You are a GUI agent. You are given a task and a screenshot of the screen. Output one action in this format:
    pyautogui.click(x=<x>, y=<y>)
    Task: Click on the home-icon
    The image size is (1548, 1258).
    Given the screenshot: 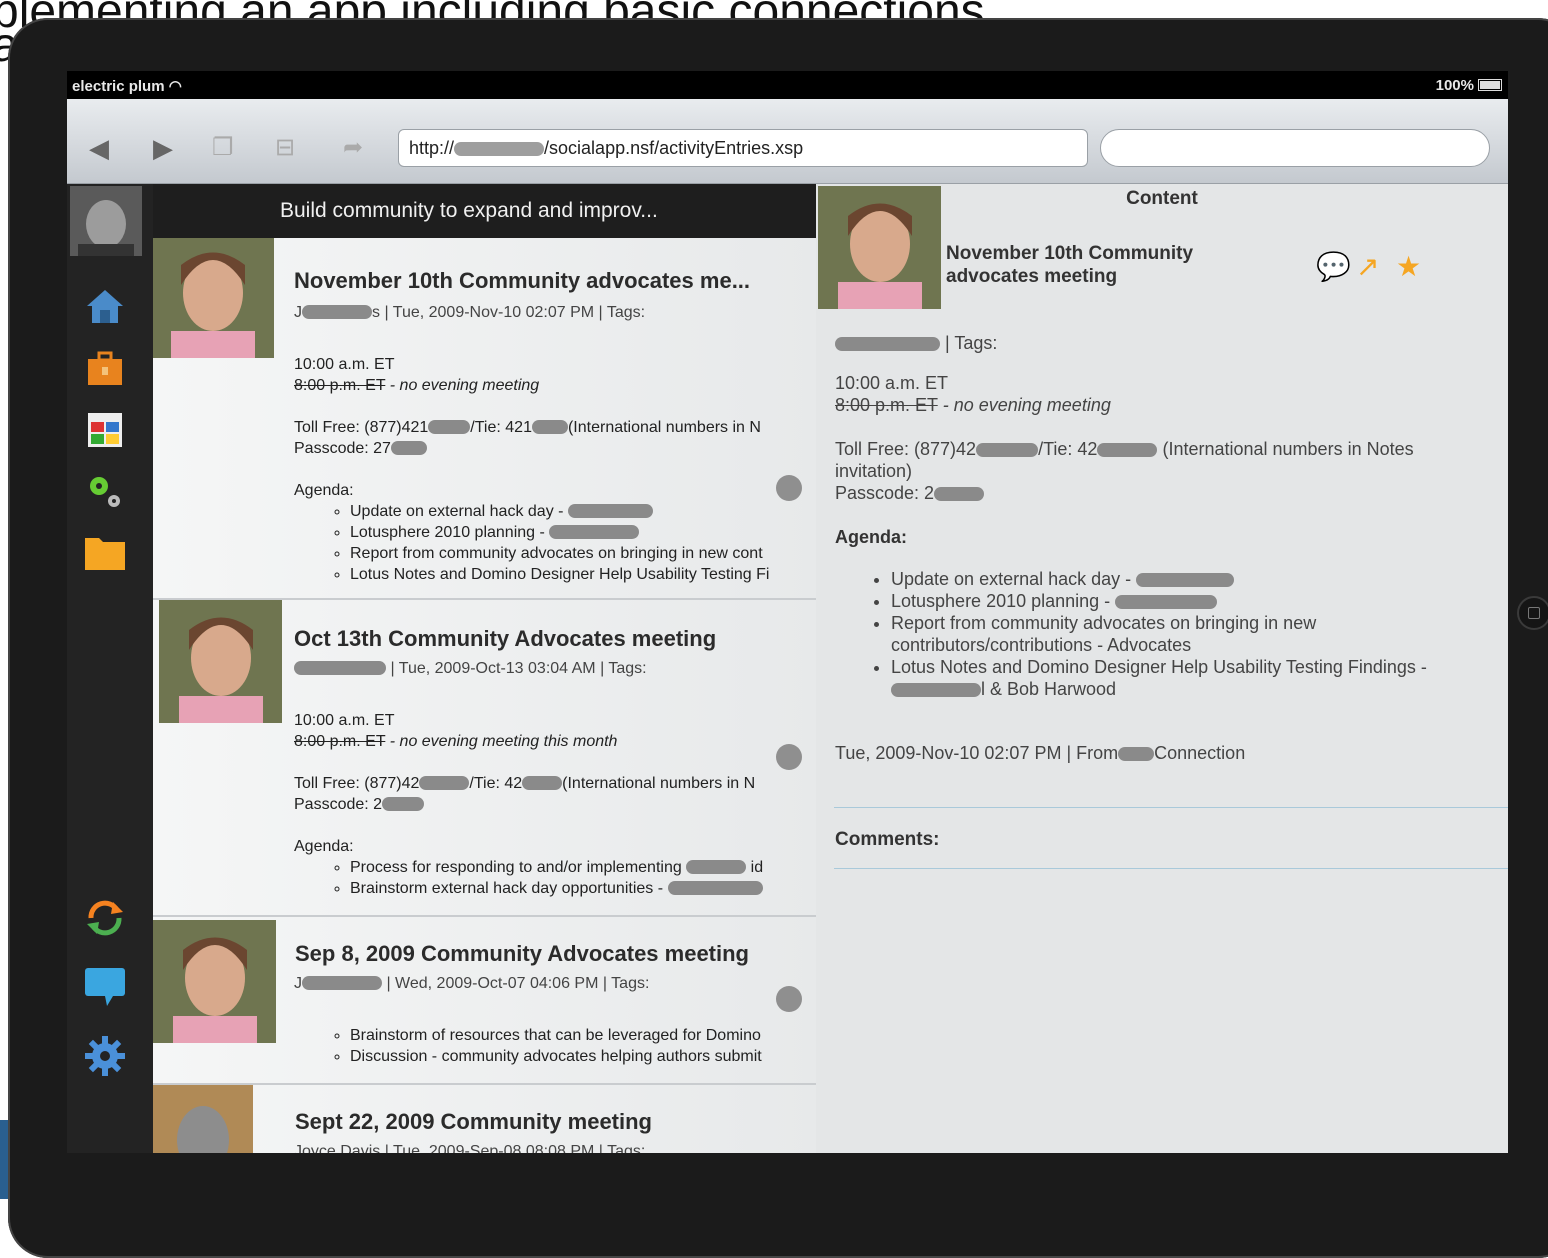 What is the action you would take?
    pyautogui.click(x=105, y=306)
    